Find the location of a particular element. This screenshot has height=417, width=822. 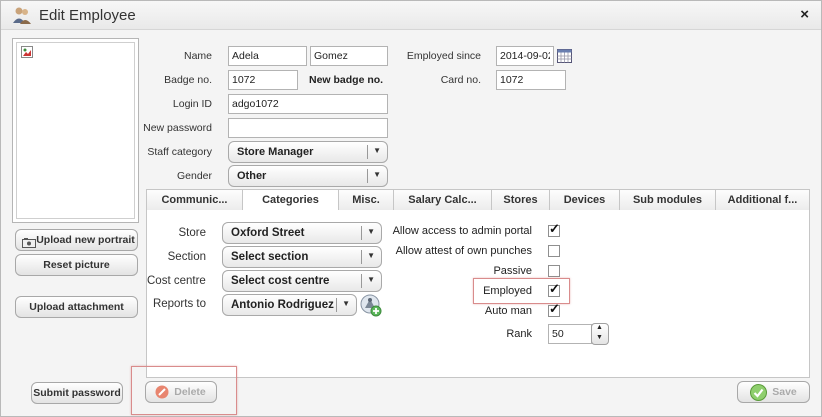

section-select: Select section ▼ is located at coordinates (302, 257).